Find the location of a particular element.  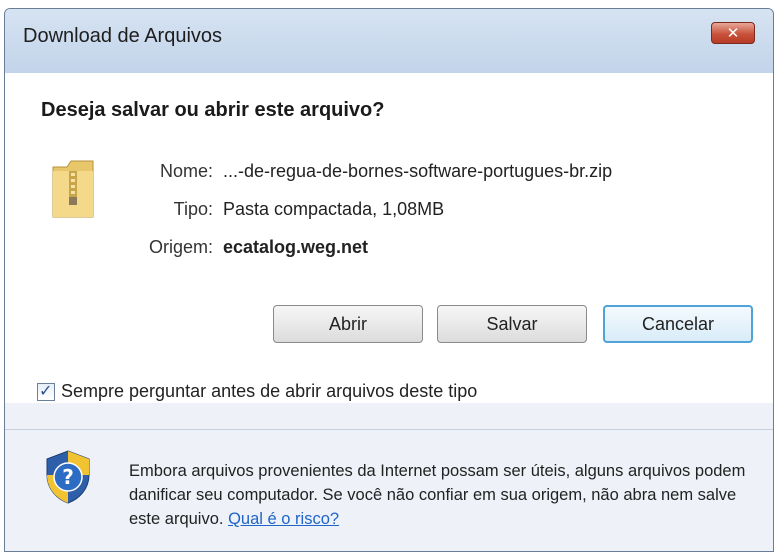

security-shield-icon: ? is located at coordinates (68, 477).